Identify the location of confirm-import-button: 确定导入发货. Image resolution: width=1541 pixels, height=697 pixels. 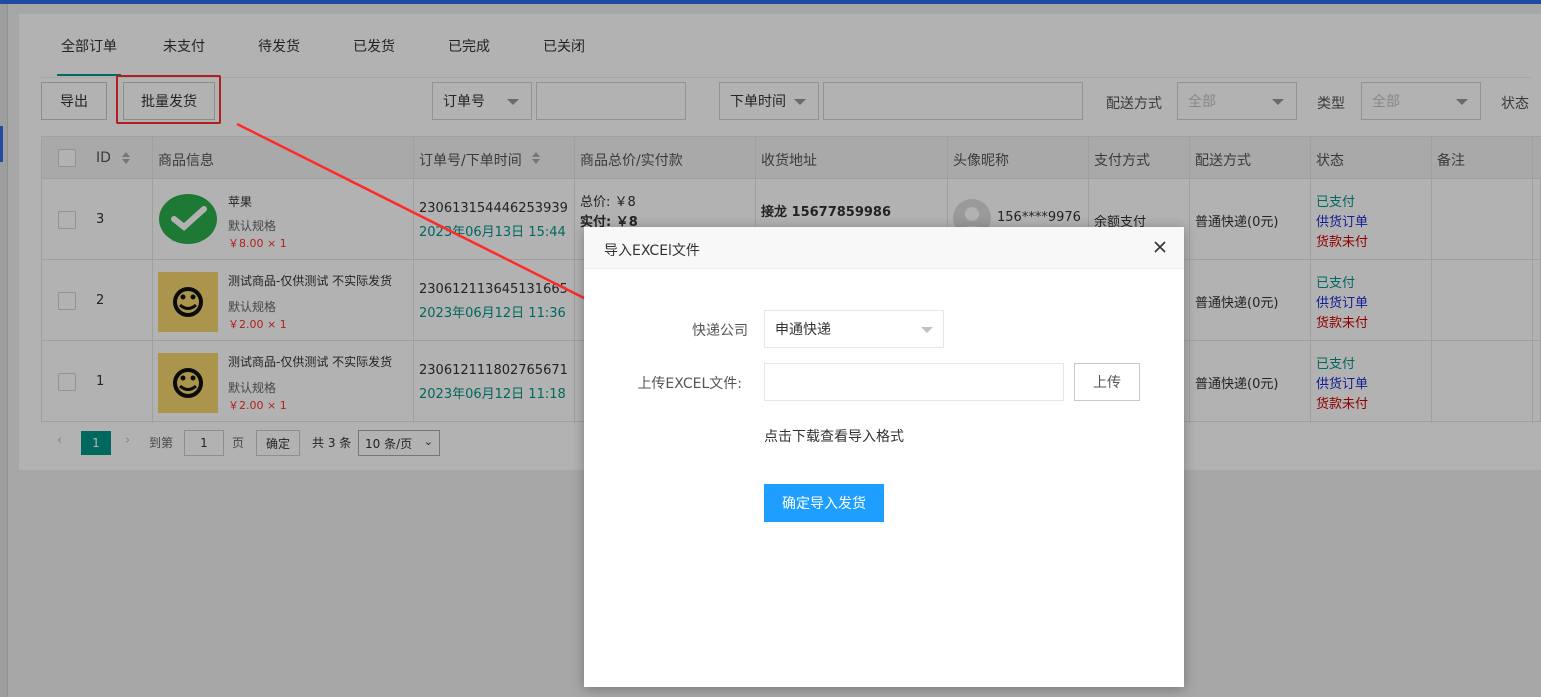
(824, 503).